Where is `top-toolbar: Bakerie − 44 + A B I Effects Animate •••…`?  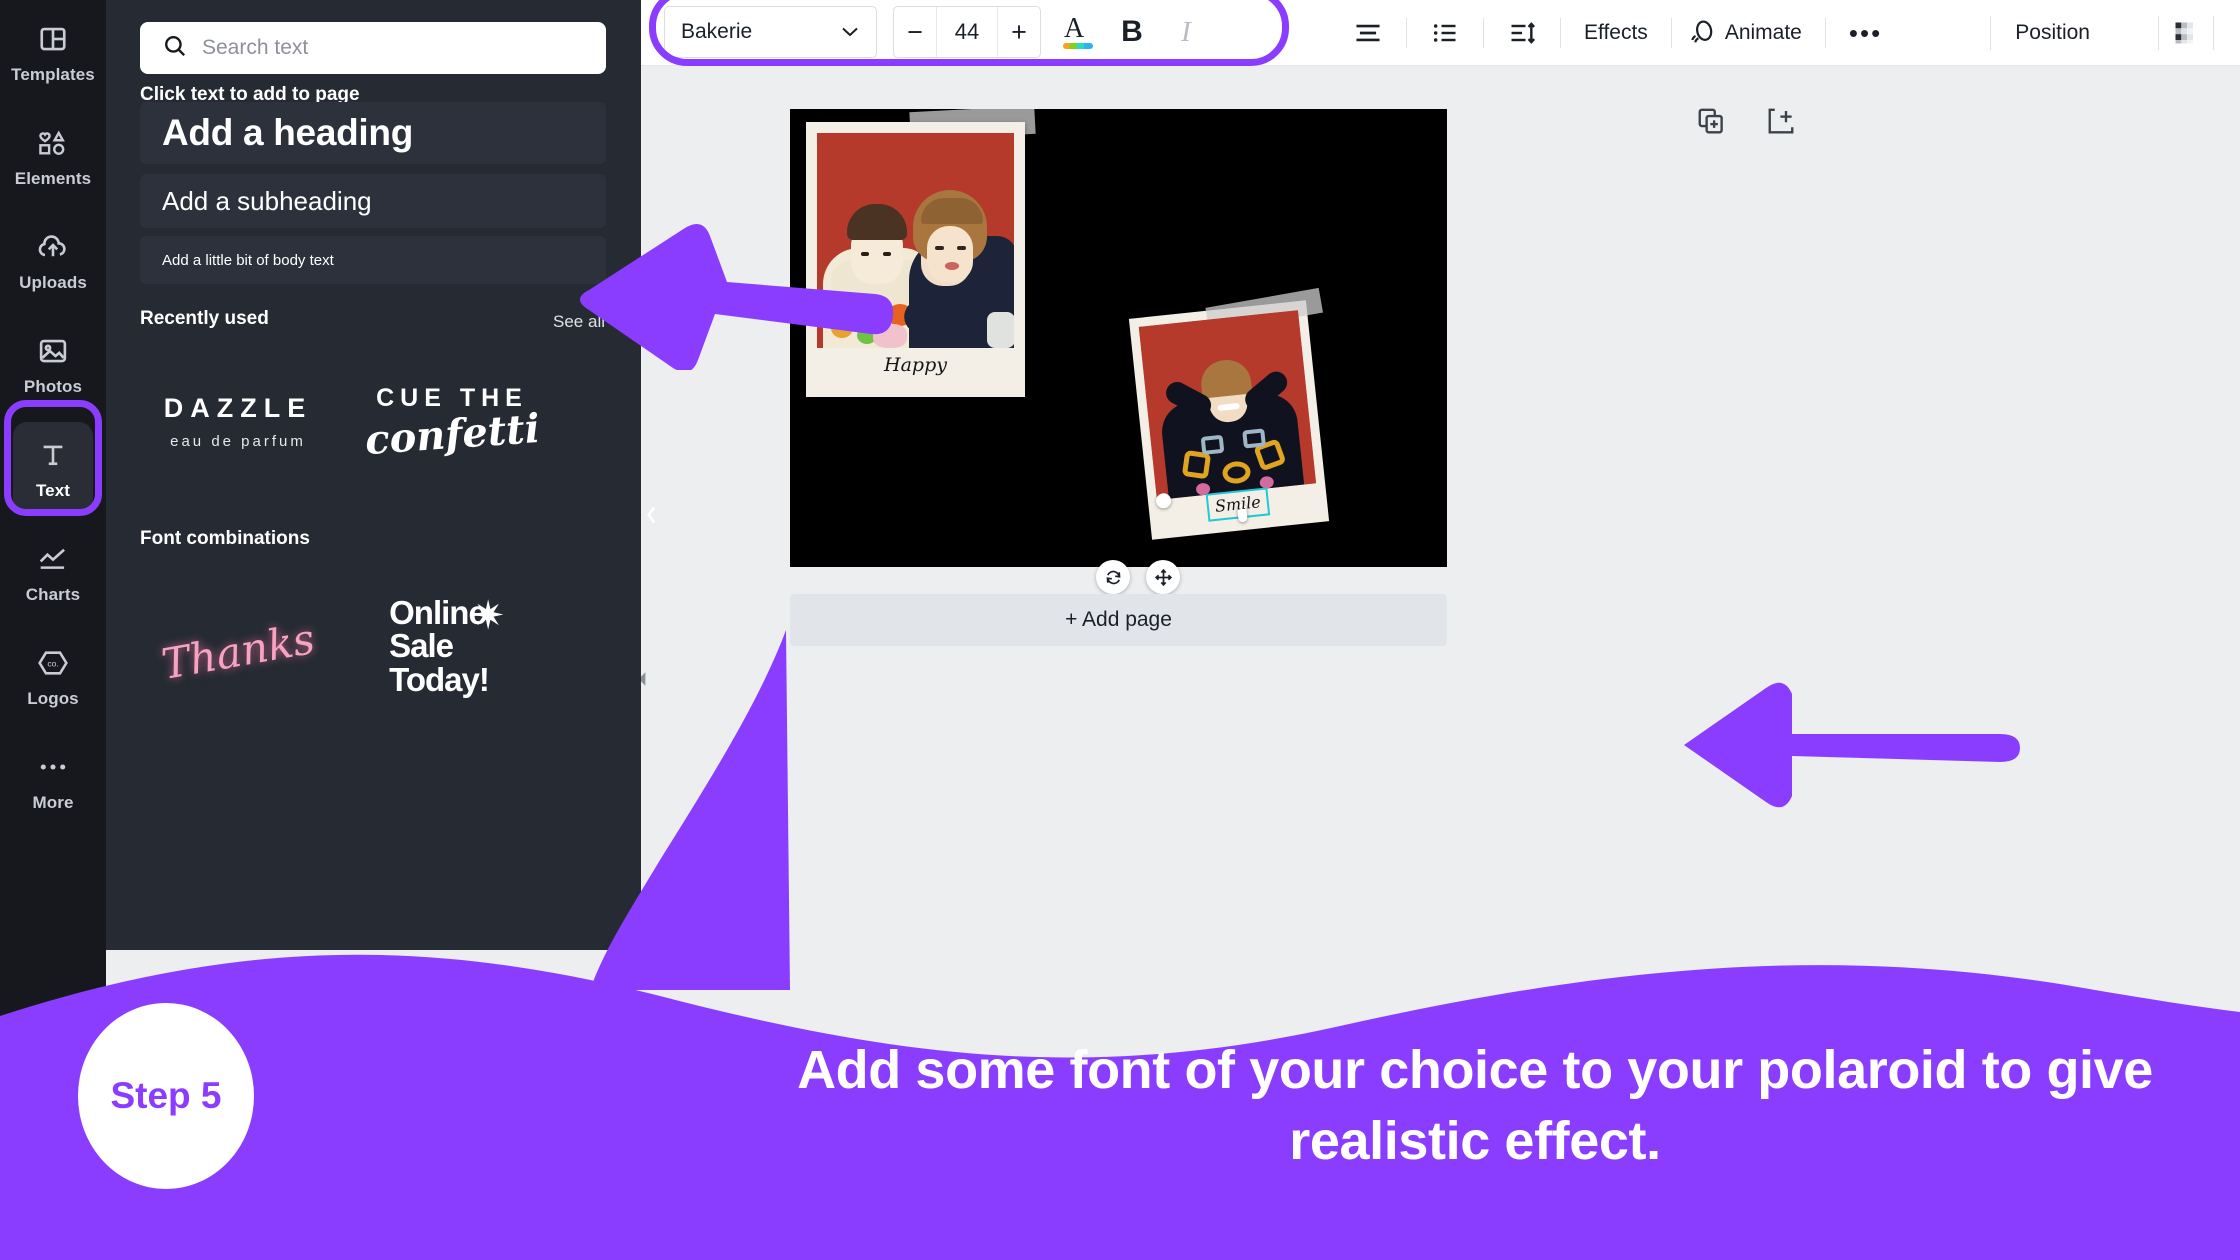
top-toolbar: Bakerie − 44 + A B I Effects Animate •••… is located at coordinates (1440, 33).